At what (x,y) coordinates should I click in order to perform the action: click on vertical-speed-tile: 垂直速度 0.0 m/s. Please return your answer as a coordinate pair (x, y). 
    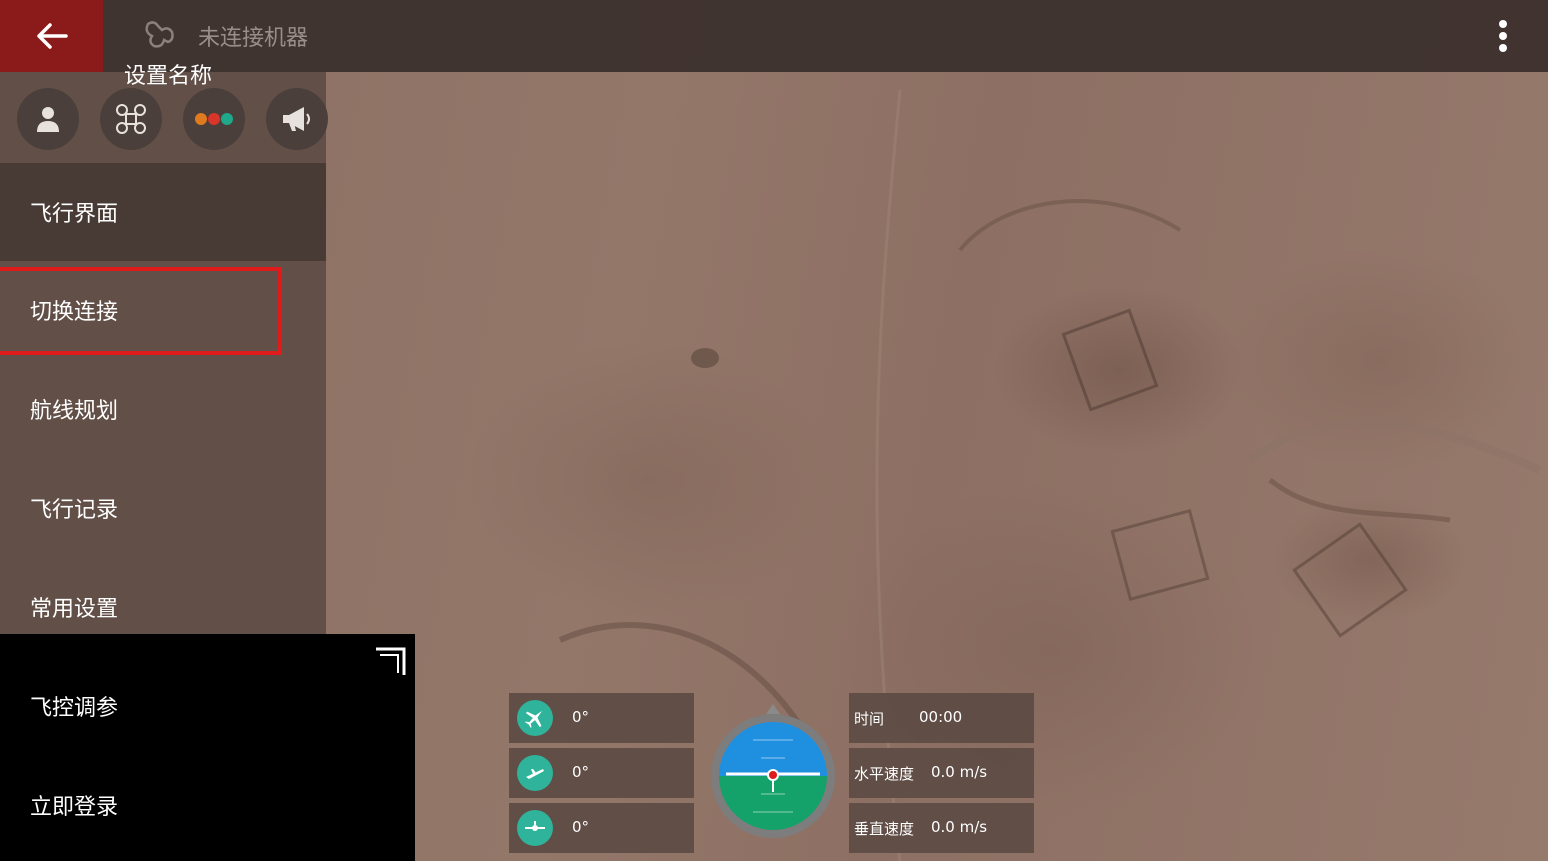
    Looking at the image, I should click on (941, 828).